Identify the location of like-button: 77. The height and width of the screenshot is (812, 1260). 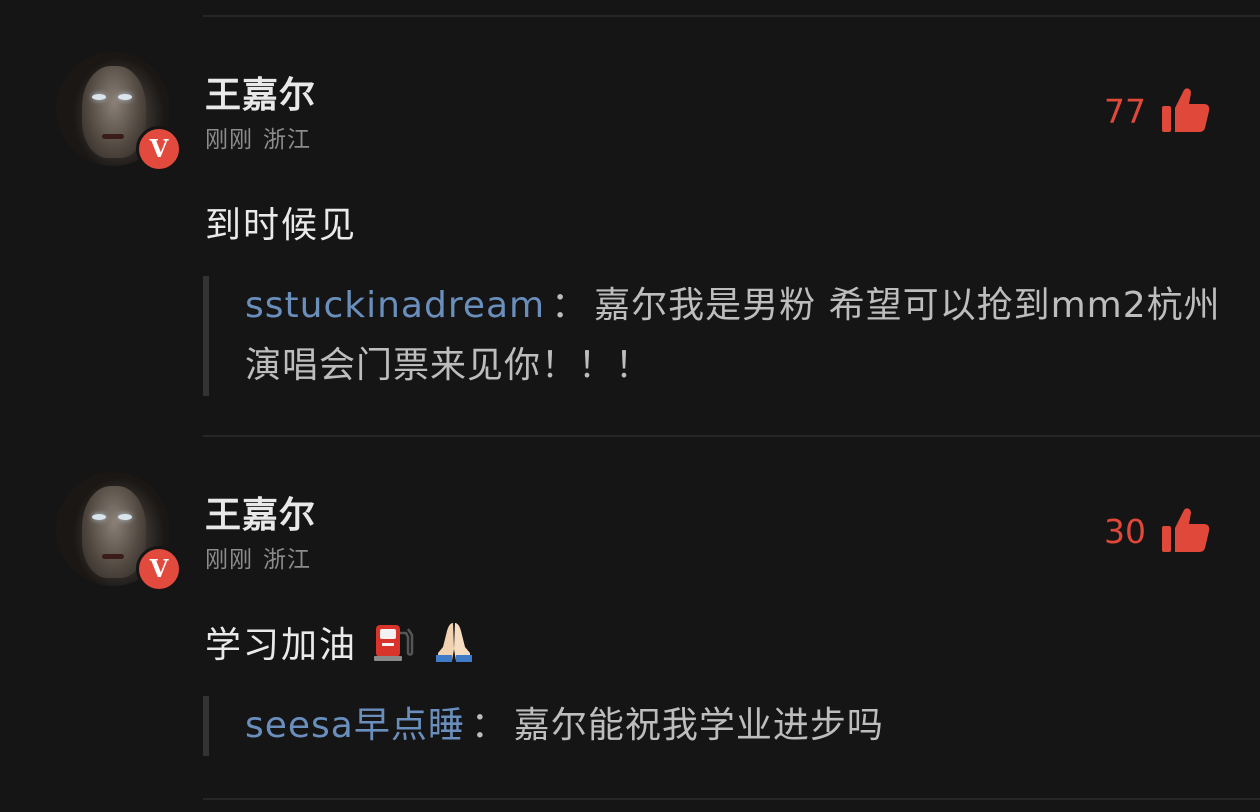
(1157, 111).